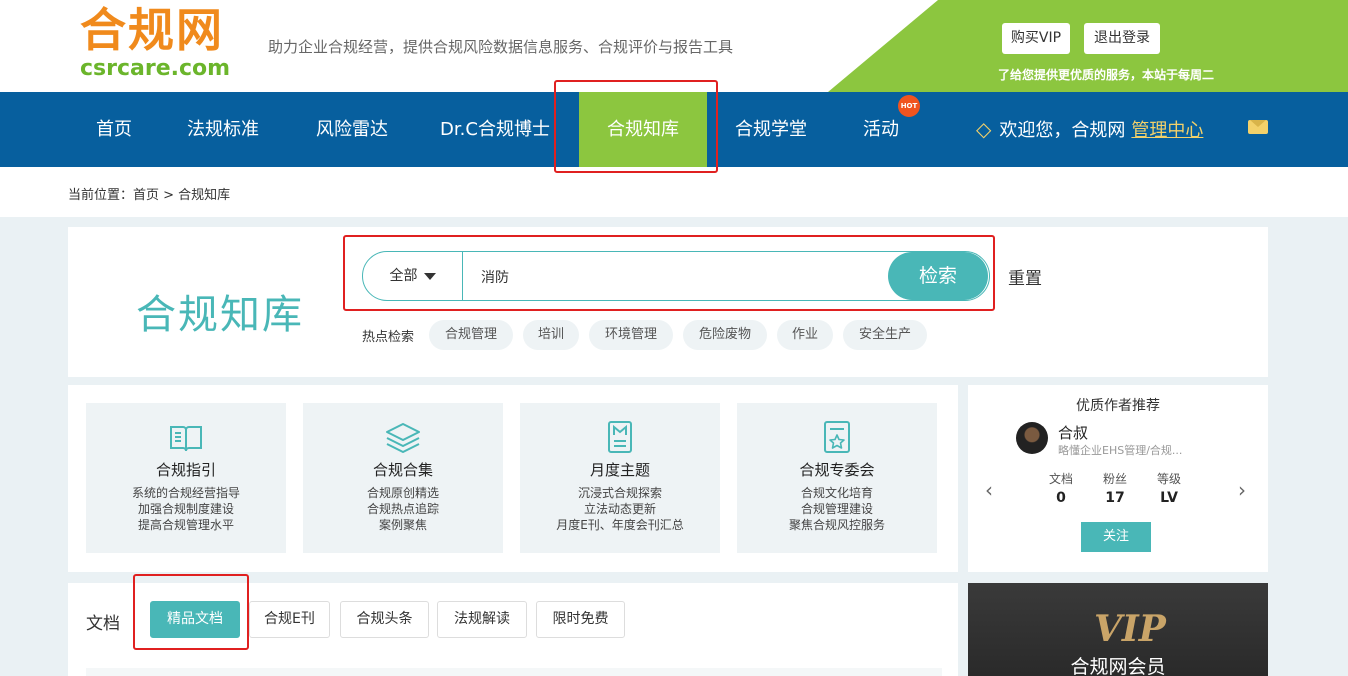 This screenshot has width=1348, height=676. What do you see at coordinates (885, 335) in the screenshot?
I see `hot-tag: 安全生产` at bounding box center [885, 335].